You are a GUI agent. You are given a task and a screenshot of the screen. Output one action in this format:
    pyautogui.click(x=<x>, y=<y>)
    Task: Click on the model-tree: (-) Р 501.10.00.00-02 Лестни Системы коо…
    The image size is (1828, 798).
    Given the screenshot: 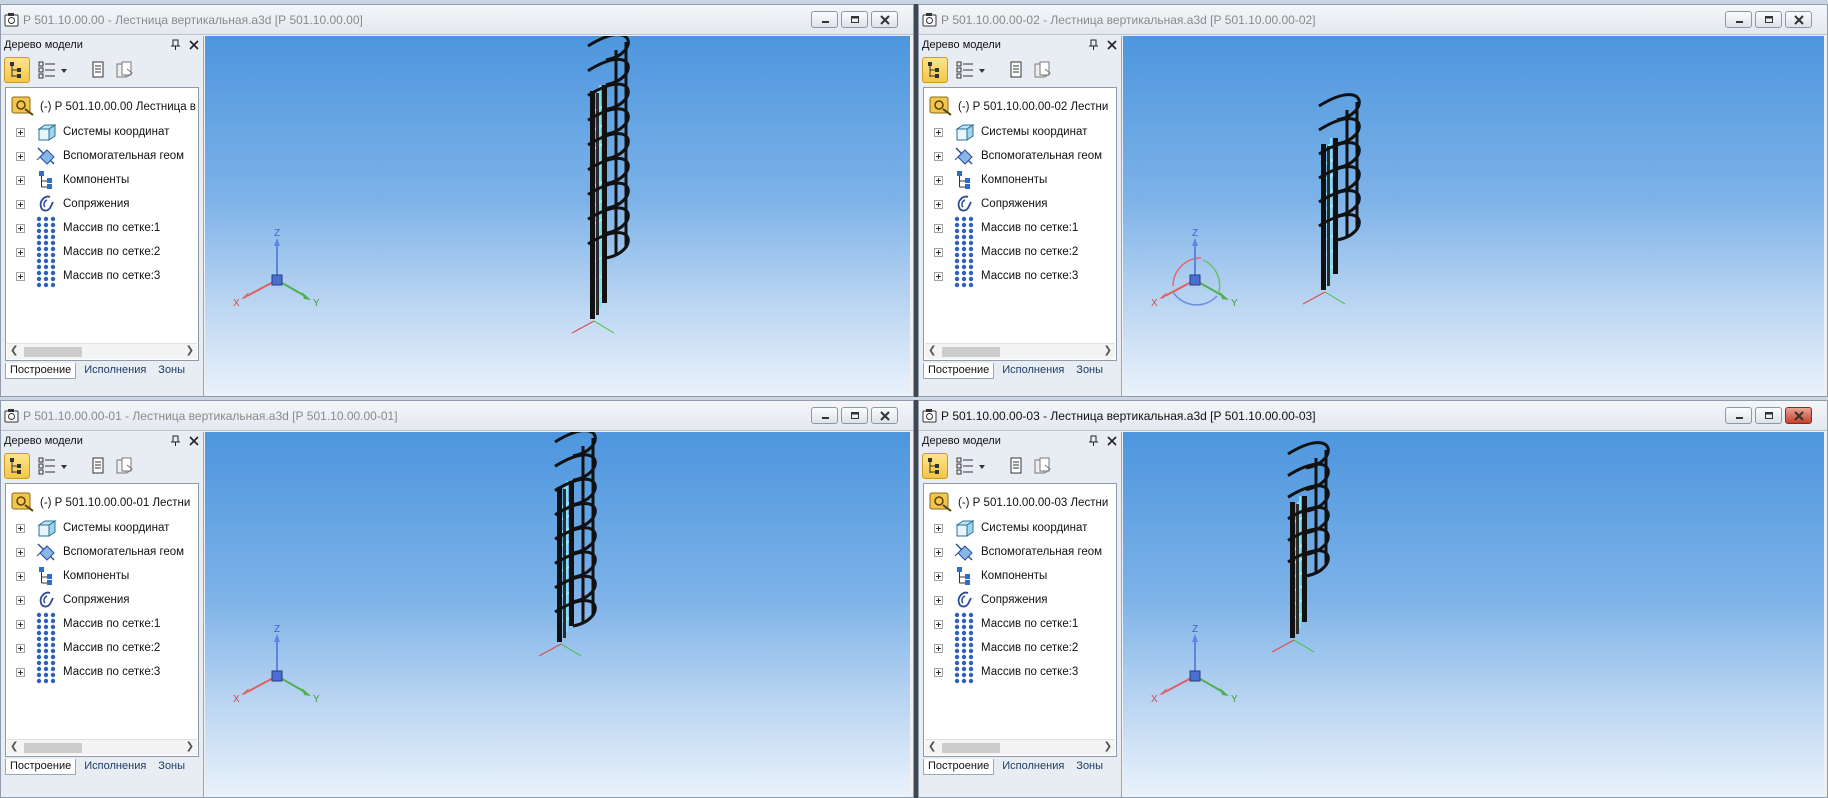 What is the action you would take?
    pyautogui.click(x=1020, y=224)
    